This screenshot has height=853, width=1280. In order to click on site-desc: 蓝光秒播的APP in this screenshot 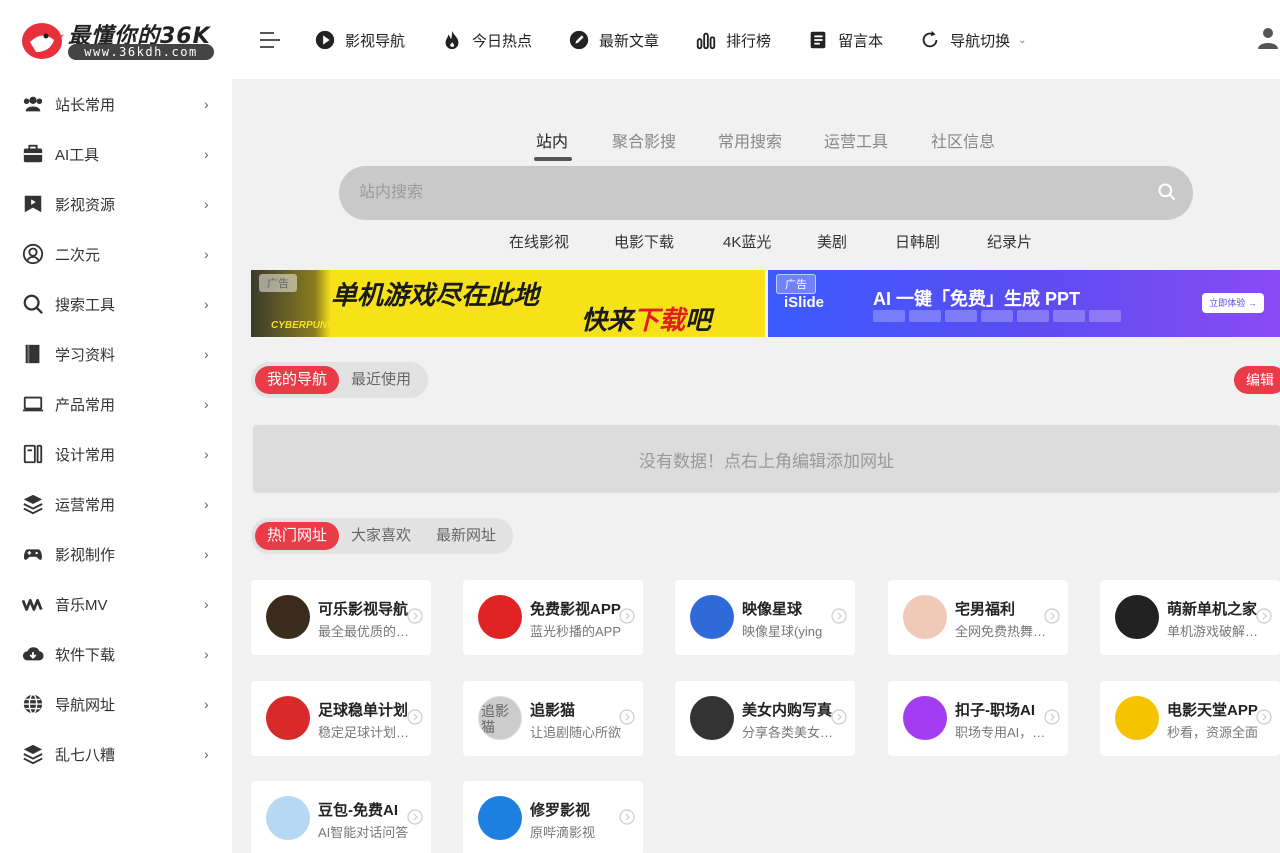, I will do `click(576, 631)`.